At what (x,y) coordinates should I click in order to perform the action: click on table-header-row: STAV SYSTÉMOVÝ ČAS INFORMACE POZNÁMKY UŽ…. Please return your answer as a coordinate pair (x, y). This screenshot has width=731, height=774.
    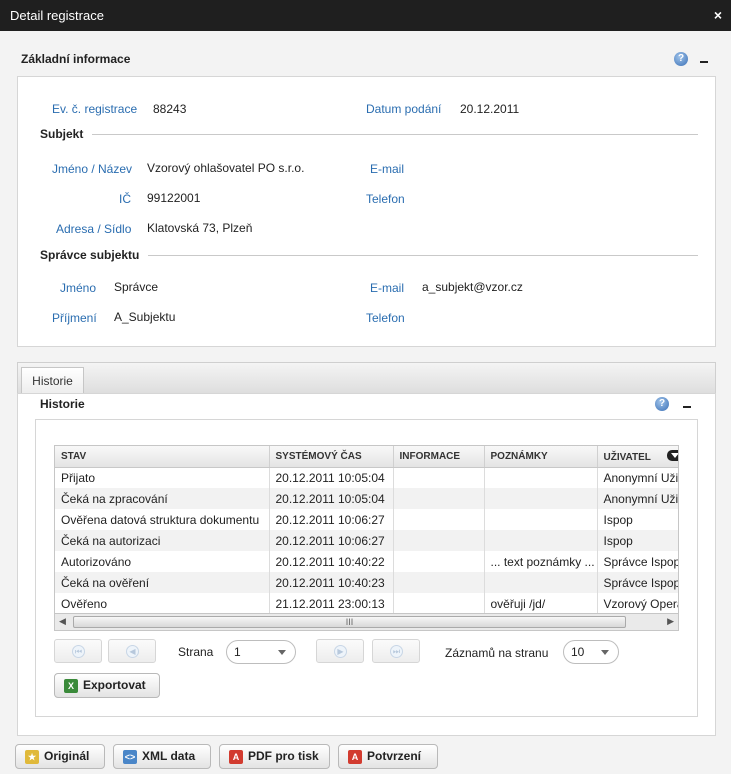
    Looking at the image, I should click on (366, 457).